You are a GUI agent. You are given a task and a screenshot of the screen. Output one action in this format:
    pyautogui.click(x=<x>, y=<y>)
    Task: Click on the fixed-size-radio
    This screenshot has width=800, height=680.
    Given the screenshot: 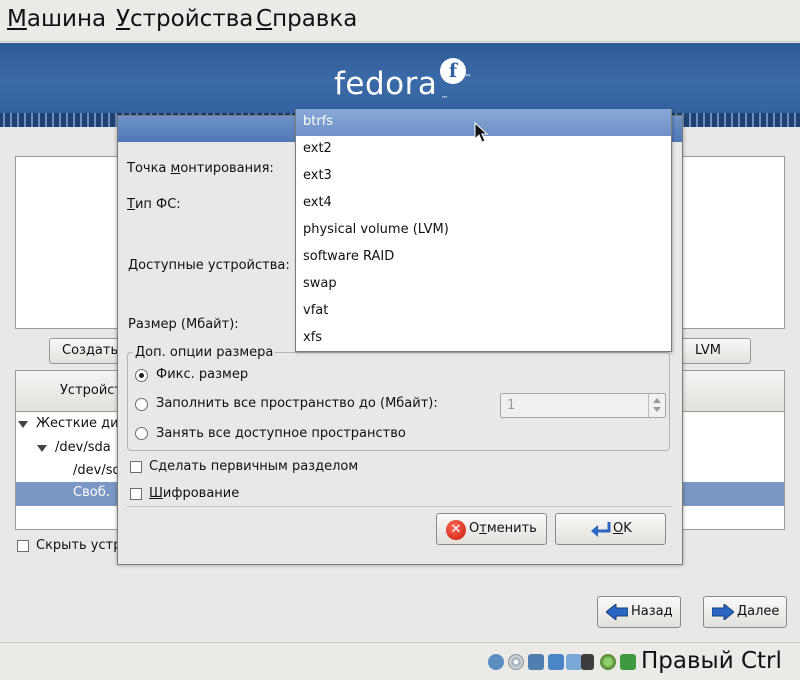 What is the action you would take?
    pyautogui.click(x=141, y=375)
    